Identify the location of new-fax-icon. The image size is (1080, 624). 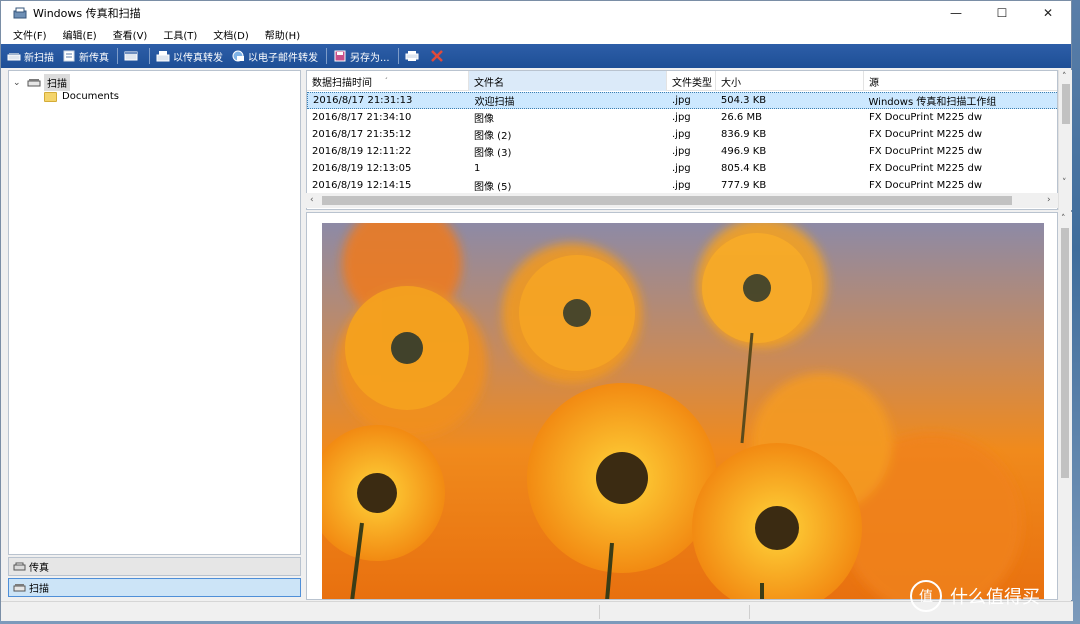
(69, 56).